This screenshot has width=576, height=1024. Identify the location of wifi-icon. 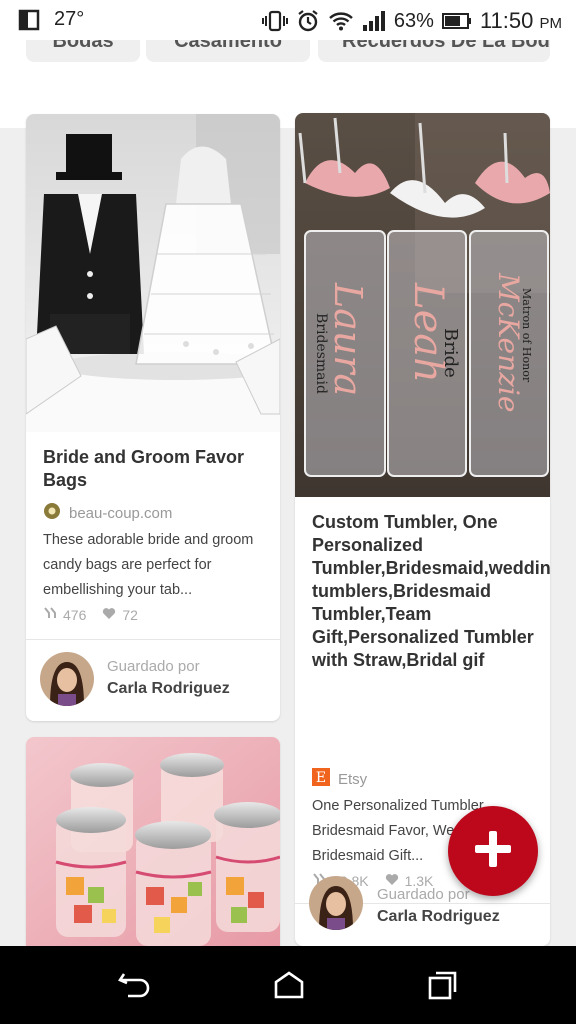
(341, 21).